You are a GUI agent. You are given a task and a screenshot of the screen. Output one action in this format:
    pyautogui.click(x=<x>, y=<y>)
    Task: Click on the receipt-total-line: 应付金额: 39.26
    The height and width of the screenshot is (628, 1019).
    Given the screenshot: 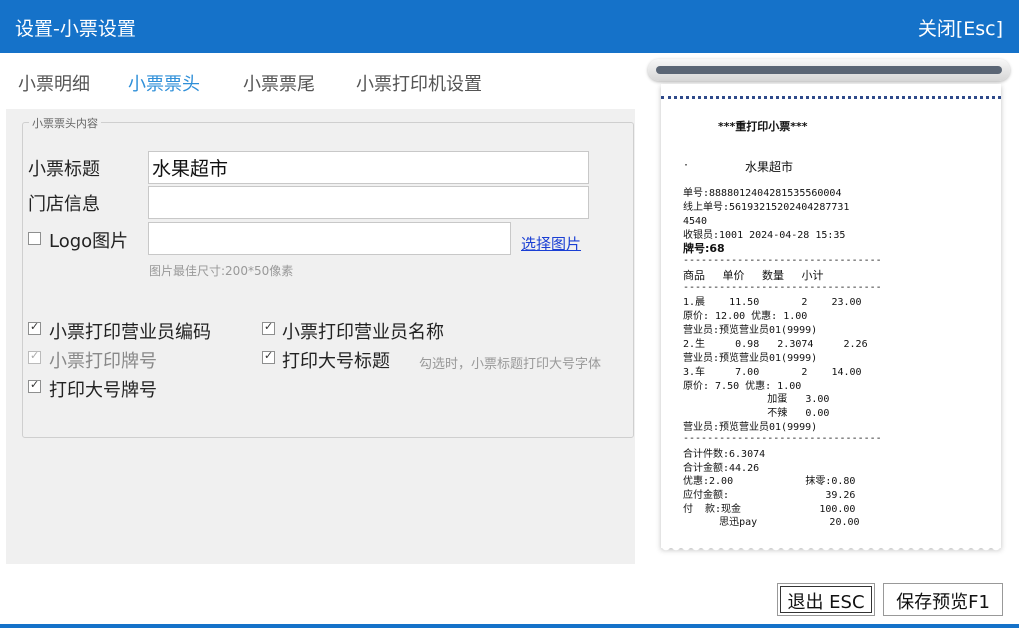 What is the action you would take?
    pyautogui.click(x=769, y=496)
    